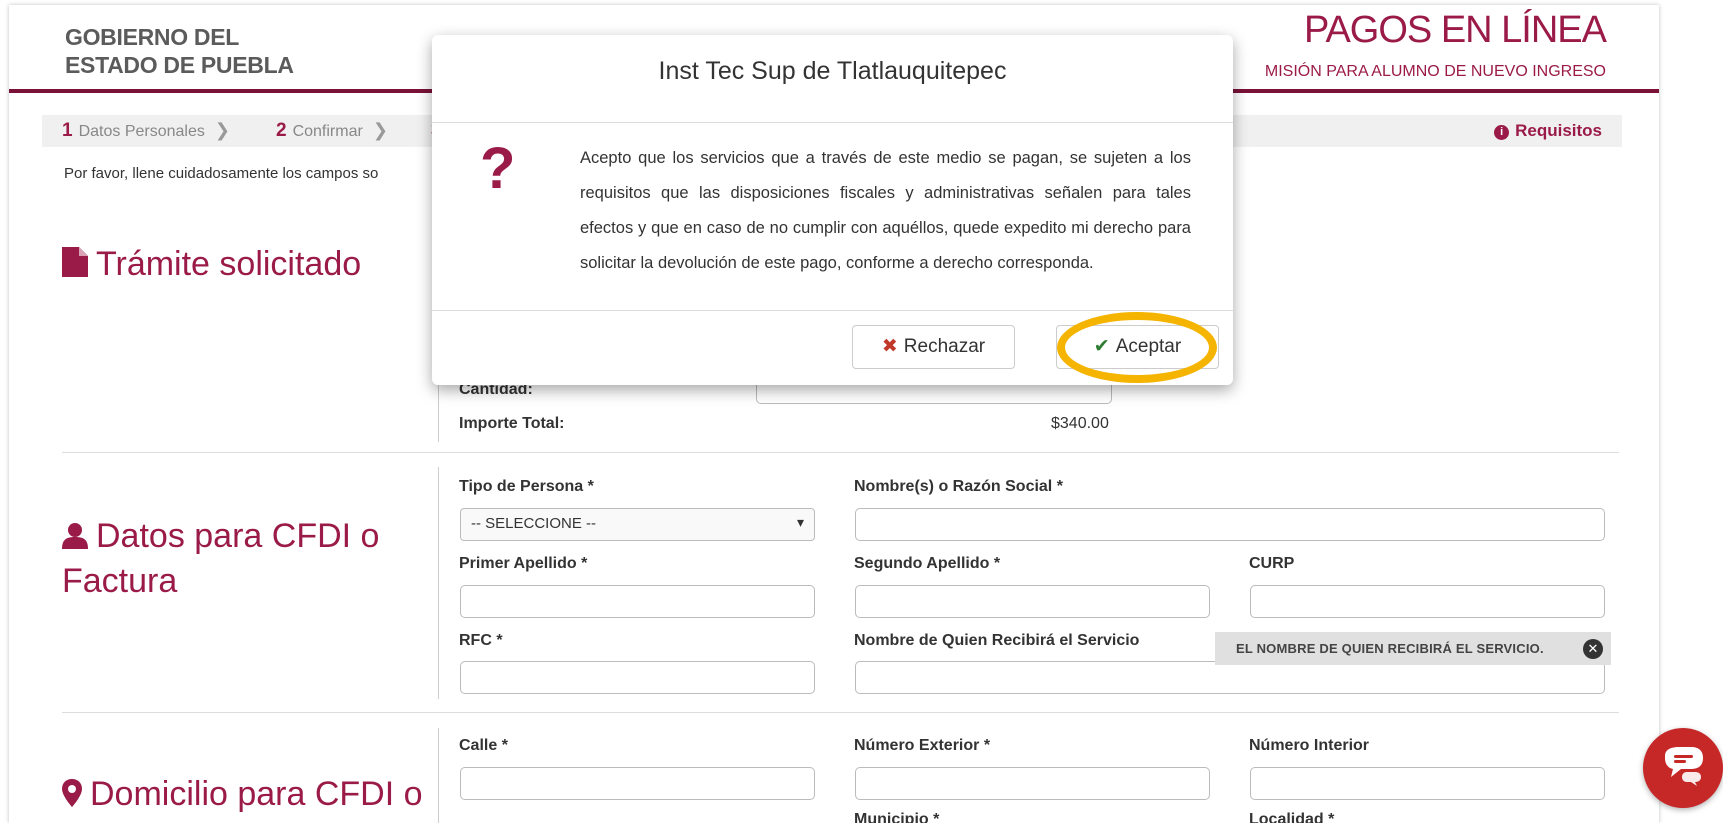 This screenshot has height=823, width=1723. What do you see at coordinates (922, 745) in the screenshot?
I see `numero-exterior-label: Número Exterior *` at bounding box center [922, 745].